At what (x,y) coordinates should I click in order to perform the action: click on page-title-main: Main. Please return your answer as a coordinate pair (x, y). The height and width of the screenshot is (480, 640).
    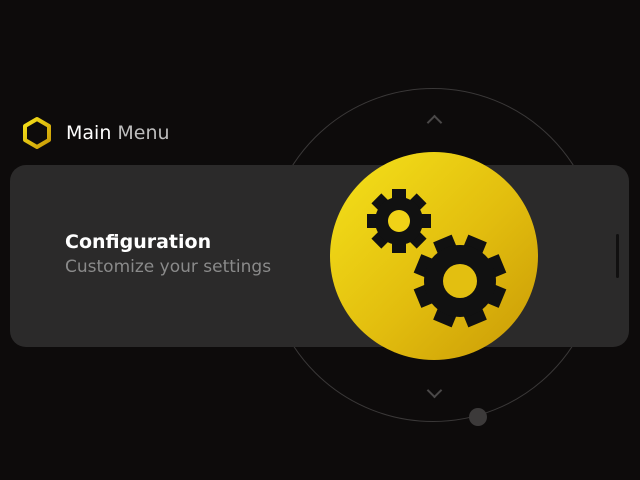
    Looking at the image, I should click on (89, 133).